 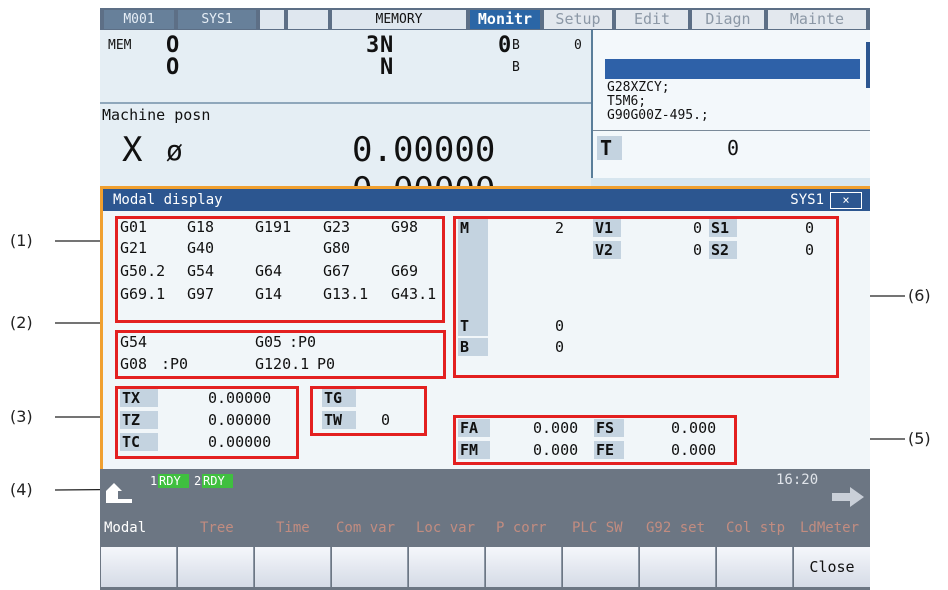 What do you see at coordinates (269, 294) in the screenshot?
I see `gcode: G14` at bounding box center [269, 294].